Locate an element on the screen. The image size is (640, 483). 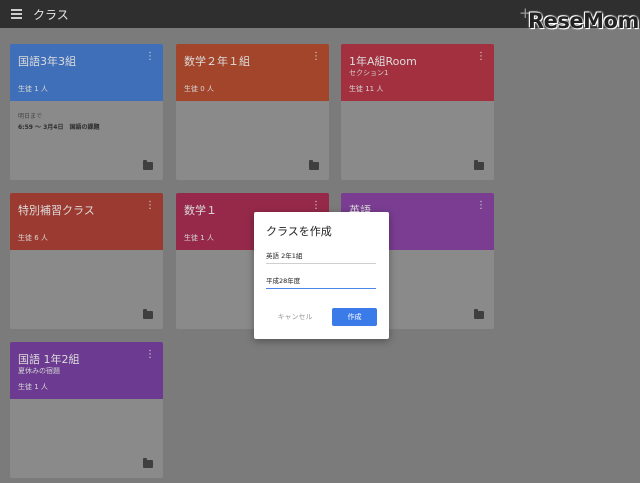
class-name-field: 英語 2年1組 is located at coordinates (321, 257).